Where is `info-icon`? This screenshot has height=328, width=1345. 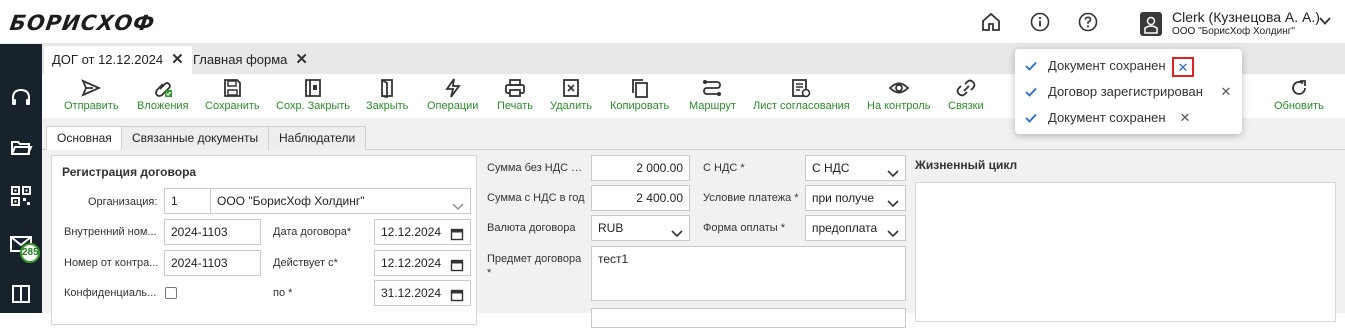 info-icon is located at coordinates (1040, 22).